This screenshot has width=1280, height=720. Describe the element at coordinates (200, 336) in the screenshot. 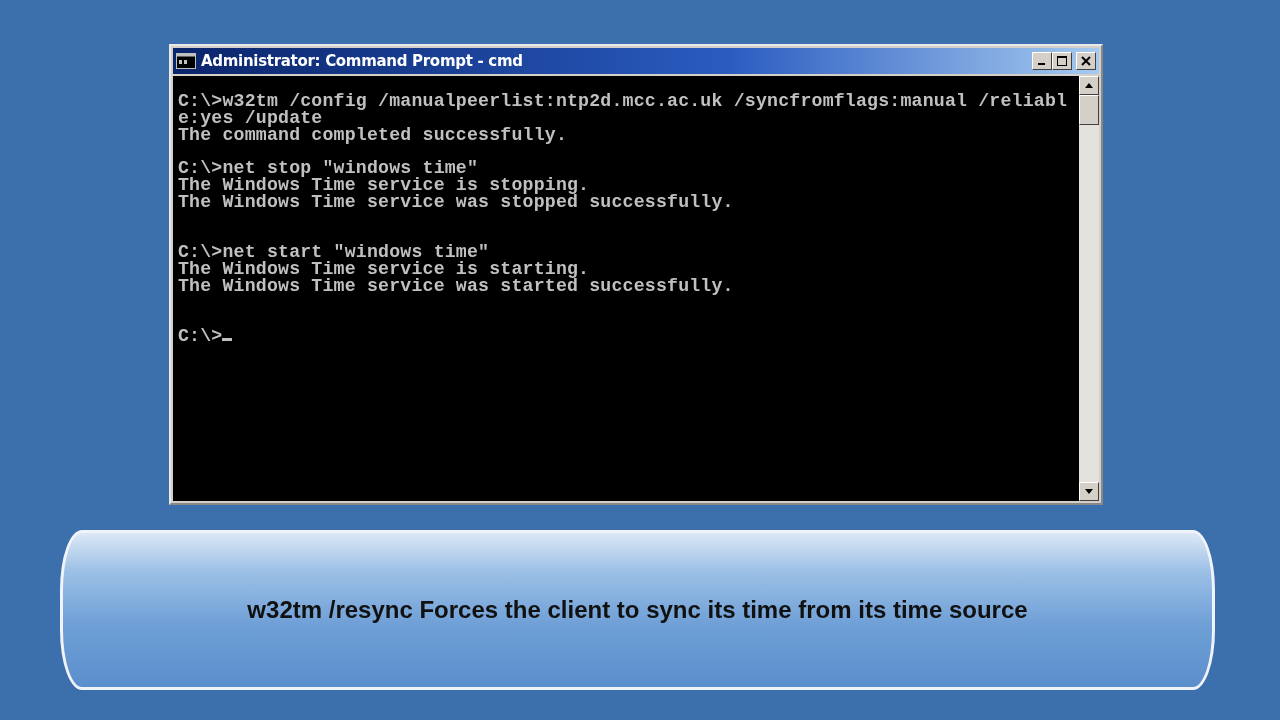

I see `command-prompt: C:\>` at that location.